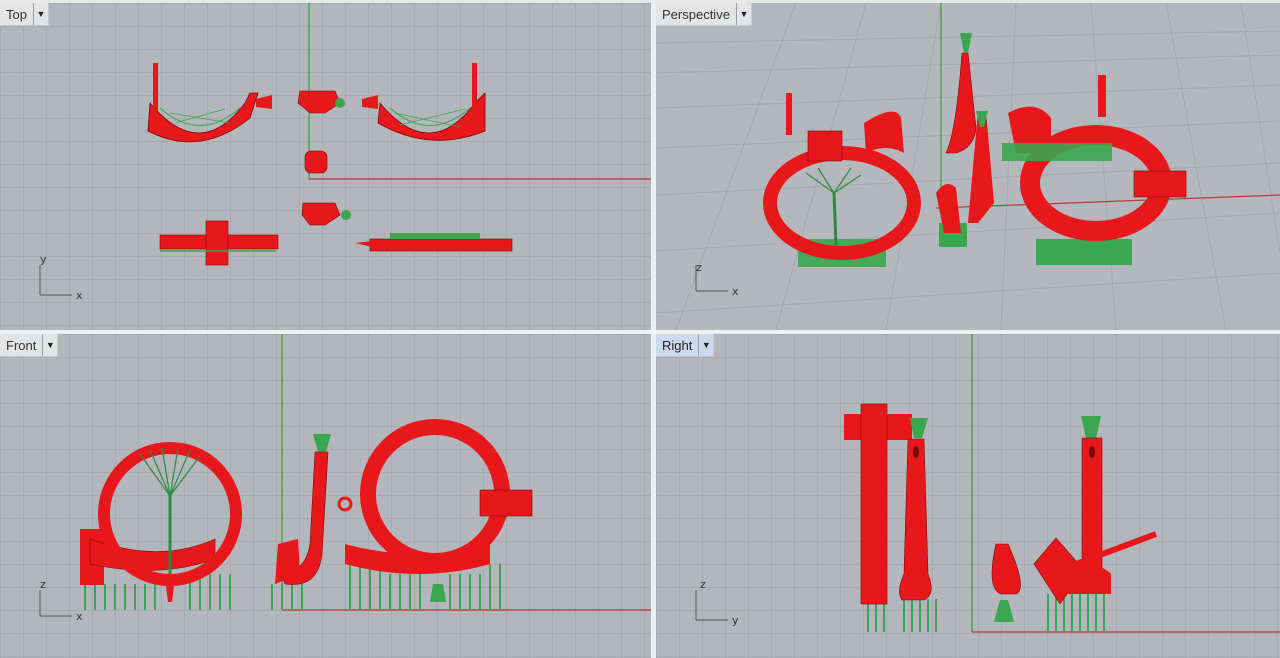  What do you see at coordinates (653, 329) in the screenshot?
I see `viewport-splitter-vertical` at bounding box center [653, 329].